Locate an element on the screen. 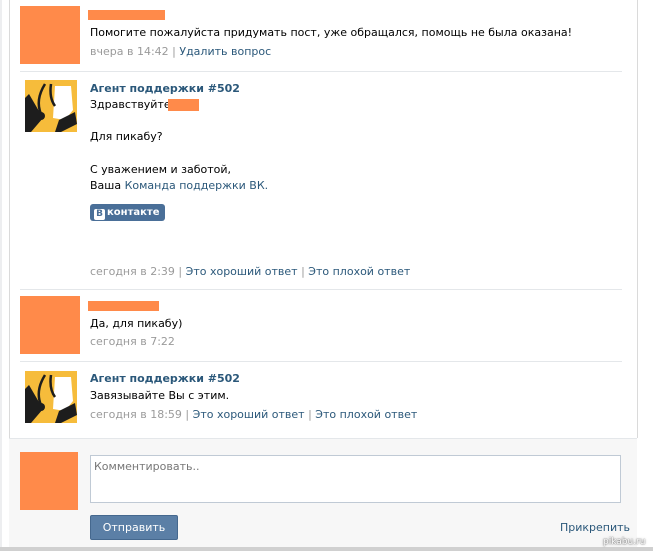 The height and width of the screenshot is (551, 653). frame-border-right is located at coordinates (637, 219).